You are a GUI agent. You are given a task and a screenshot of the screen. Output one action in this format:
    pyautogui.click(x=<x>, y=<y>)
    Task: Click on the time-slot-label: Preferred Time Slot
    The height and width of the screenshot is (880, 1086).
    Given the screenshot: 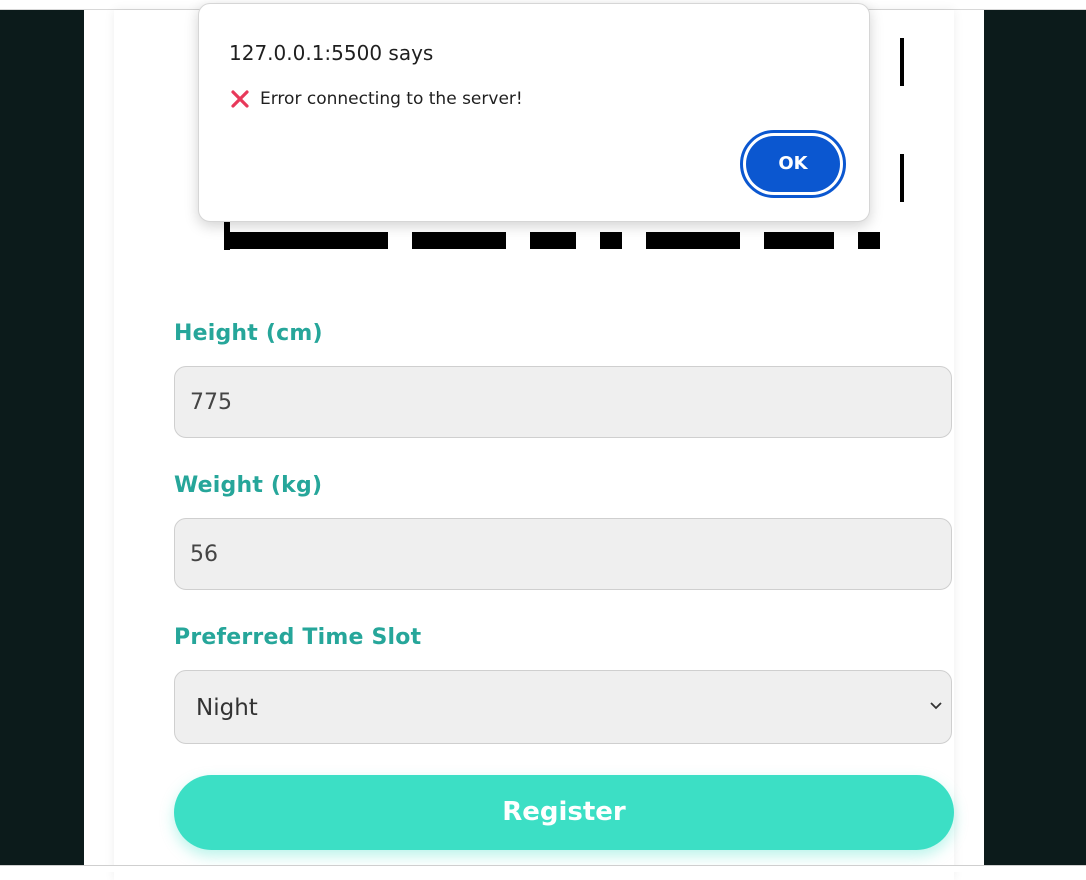 What is the action you would take?
    pyautogui.click(x=298, y=637)
    